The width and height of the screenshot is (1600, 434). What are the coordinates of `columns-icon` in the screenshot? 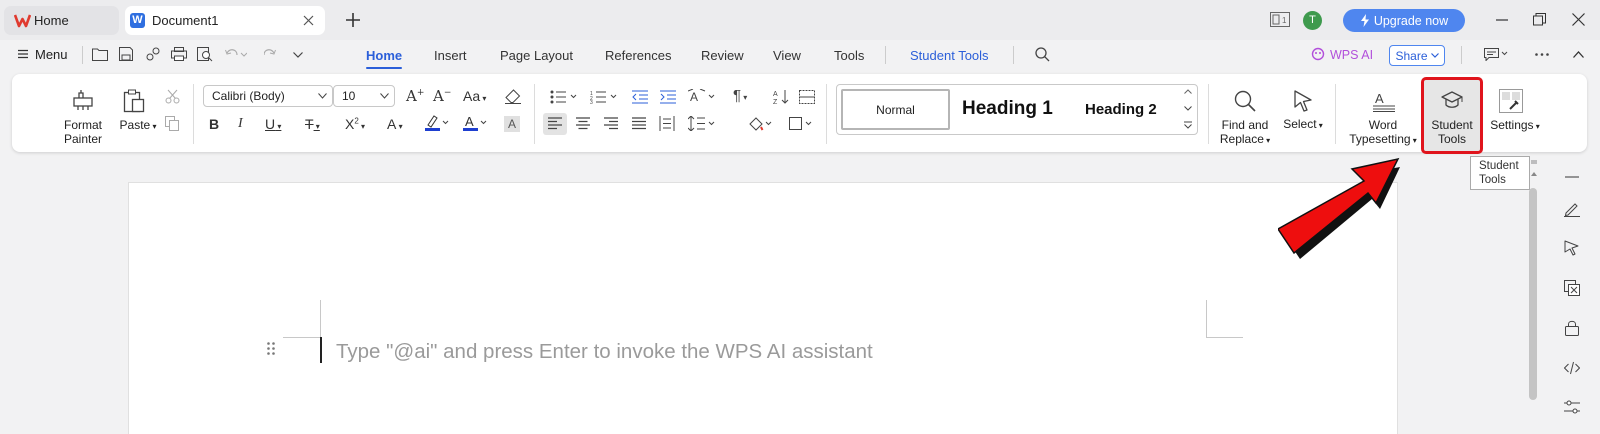 It's located at (807, 97).